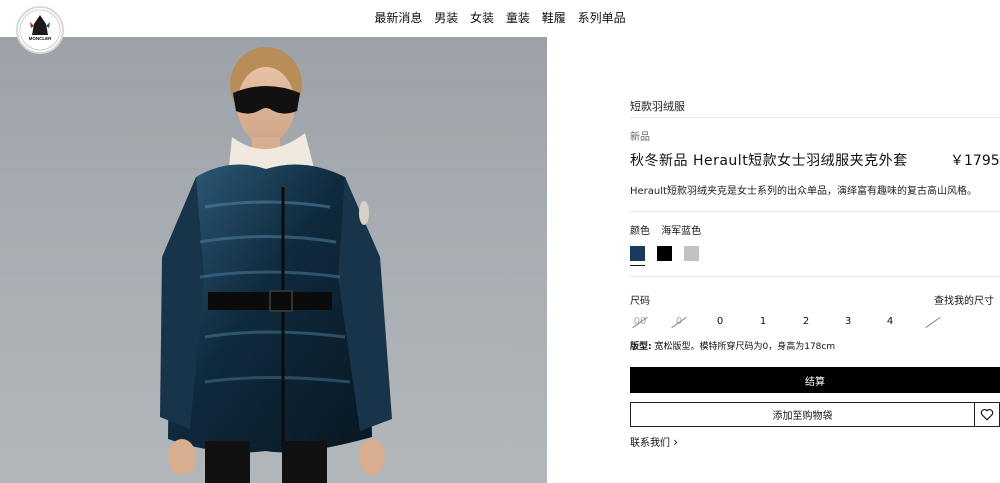  I want to click on product-price: ￥17950, so click(975, 161).